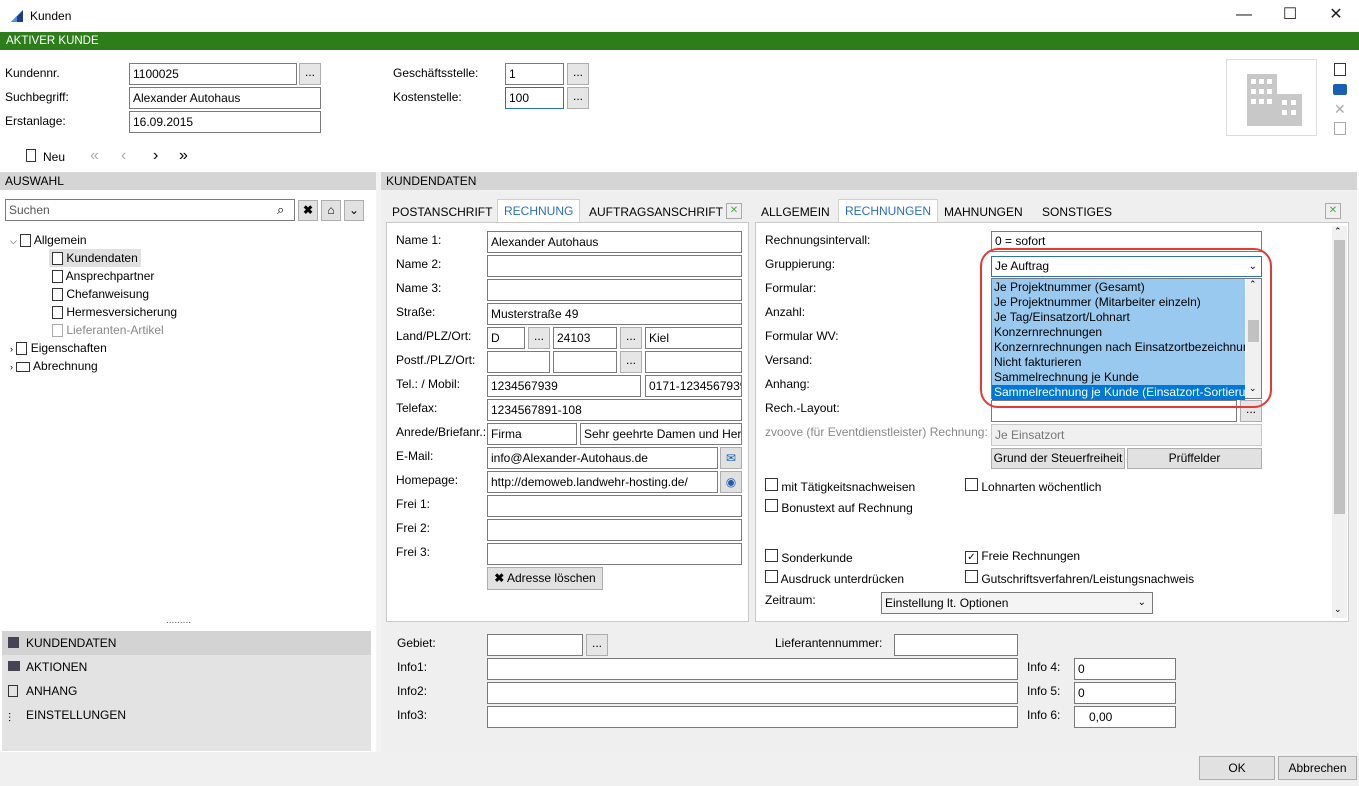 This screenshot has width=1359, height=786. What do you see at coordinates (213, 74) in the screenshot?
I see `kundennr-field: 1100025` at bounding box center [213, 74].